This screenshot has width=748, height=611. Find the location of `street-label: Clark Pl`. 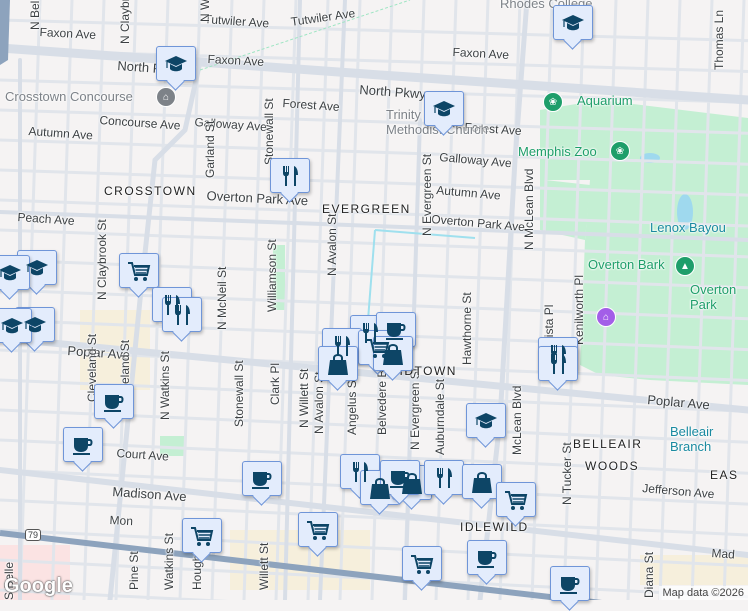

street-label: Clark Pl is located at coordinates (275, 384).